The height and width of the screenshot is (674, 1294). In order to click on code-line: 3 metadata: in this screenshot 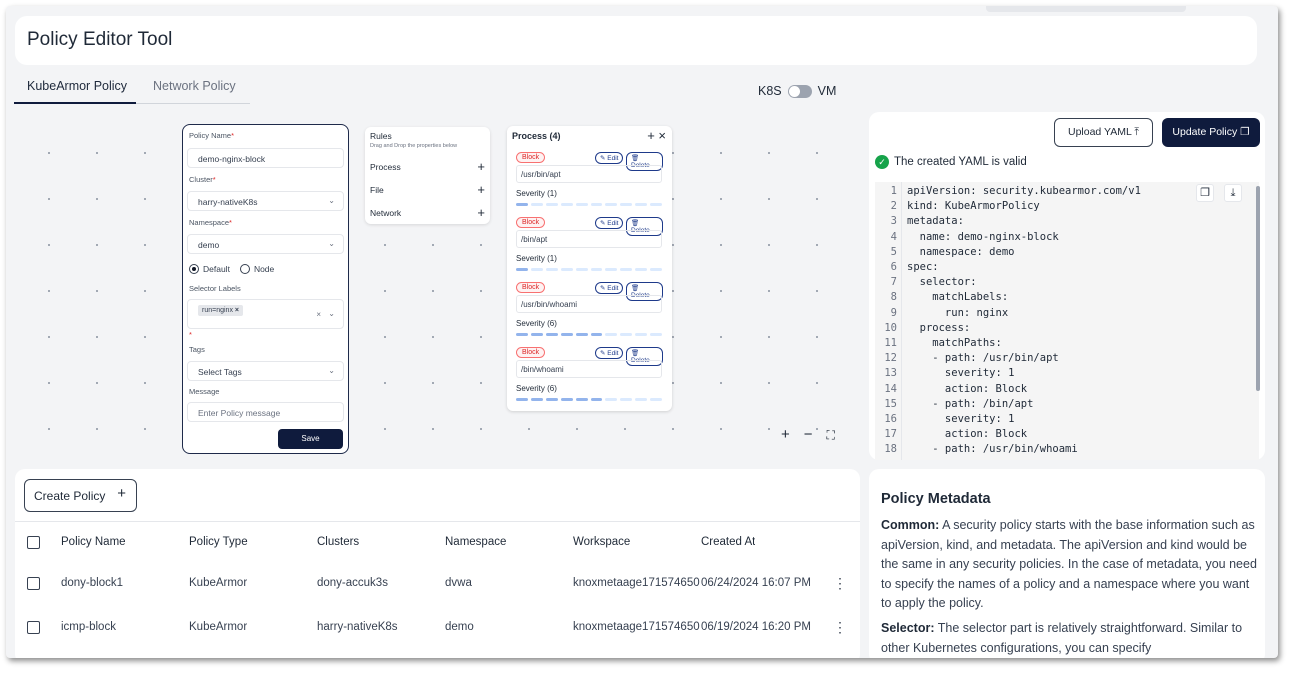, I will do `click(1065, 222)`.